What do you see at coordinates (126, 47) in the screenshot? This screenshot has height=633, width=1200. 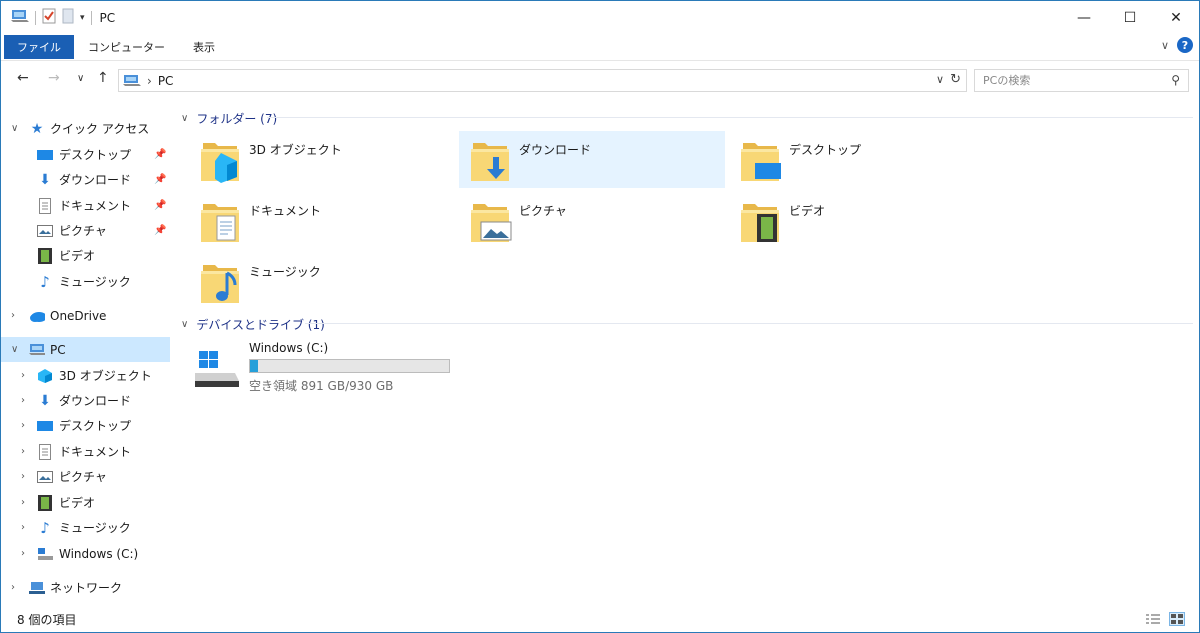 I see `tab-computer: コンピューター` at bounding box center [126, 47].